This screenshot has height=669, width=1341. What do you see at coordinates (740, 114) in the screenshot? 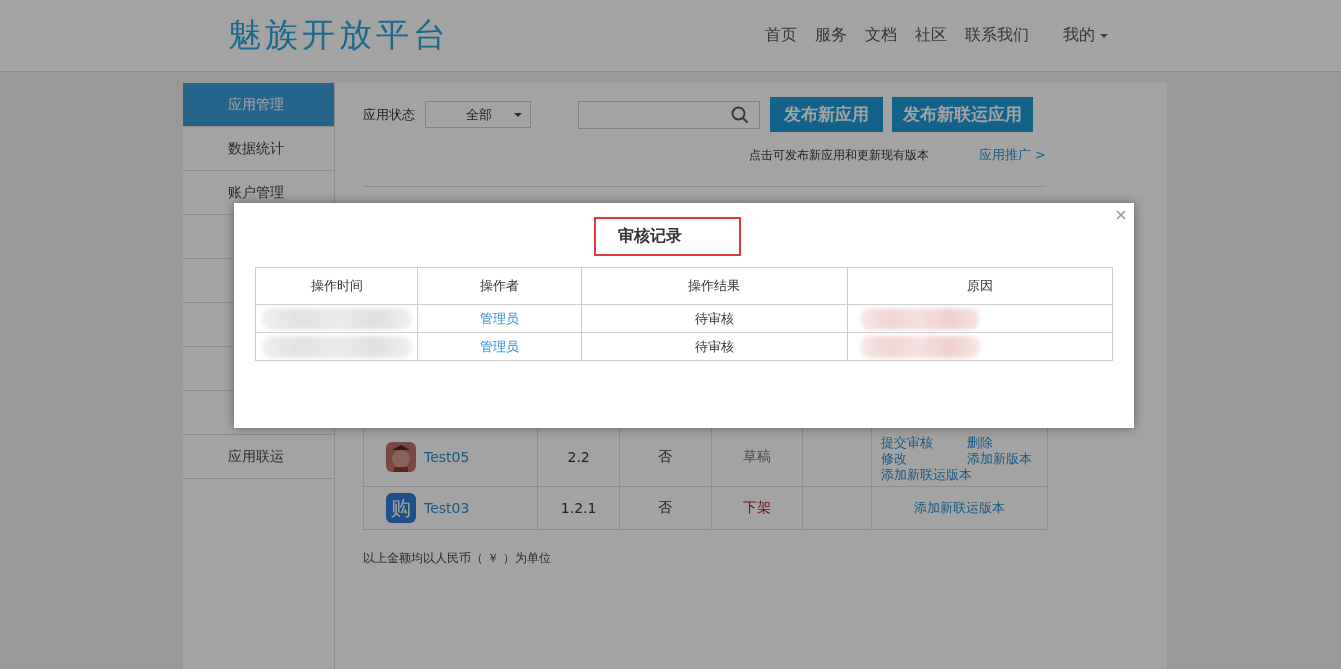
I see `search-icon` at bounding box center [740, 114].